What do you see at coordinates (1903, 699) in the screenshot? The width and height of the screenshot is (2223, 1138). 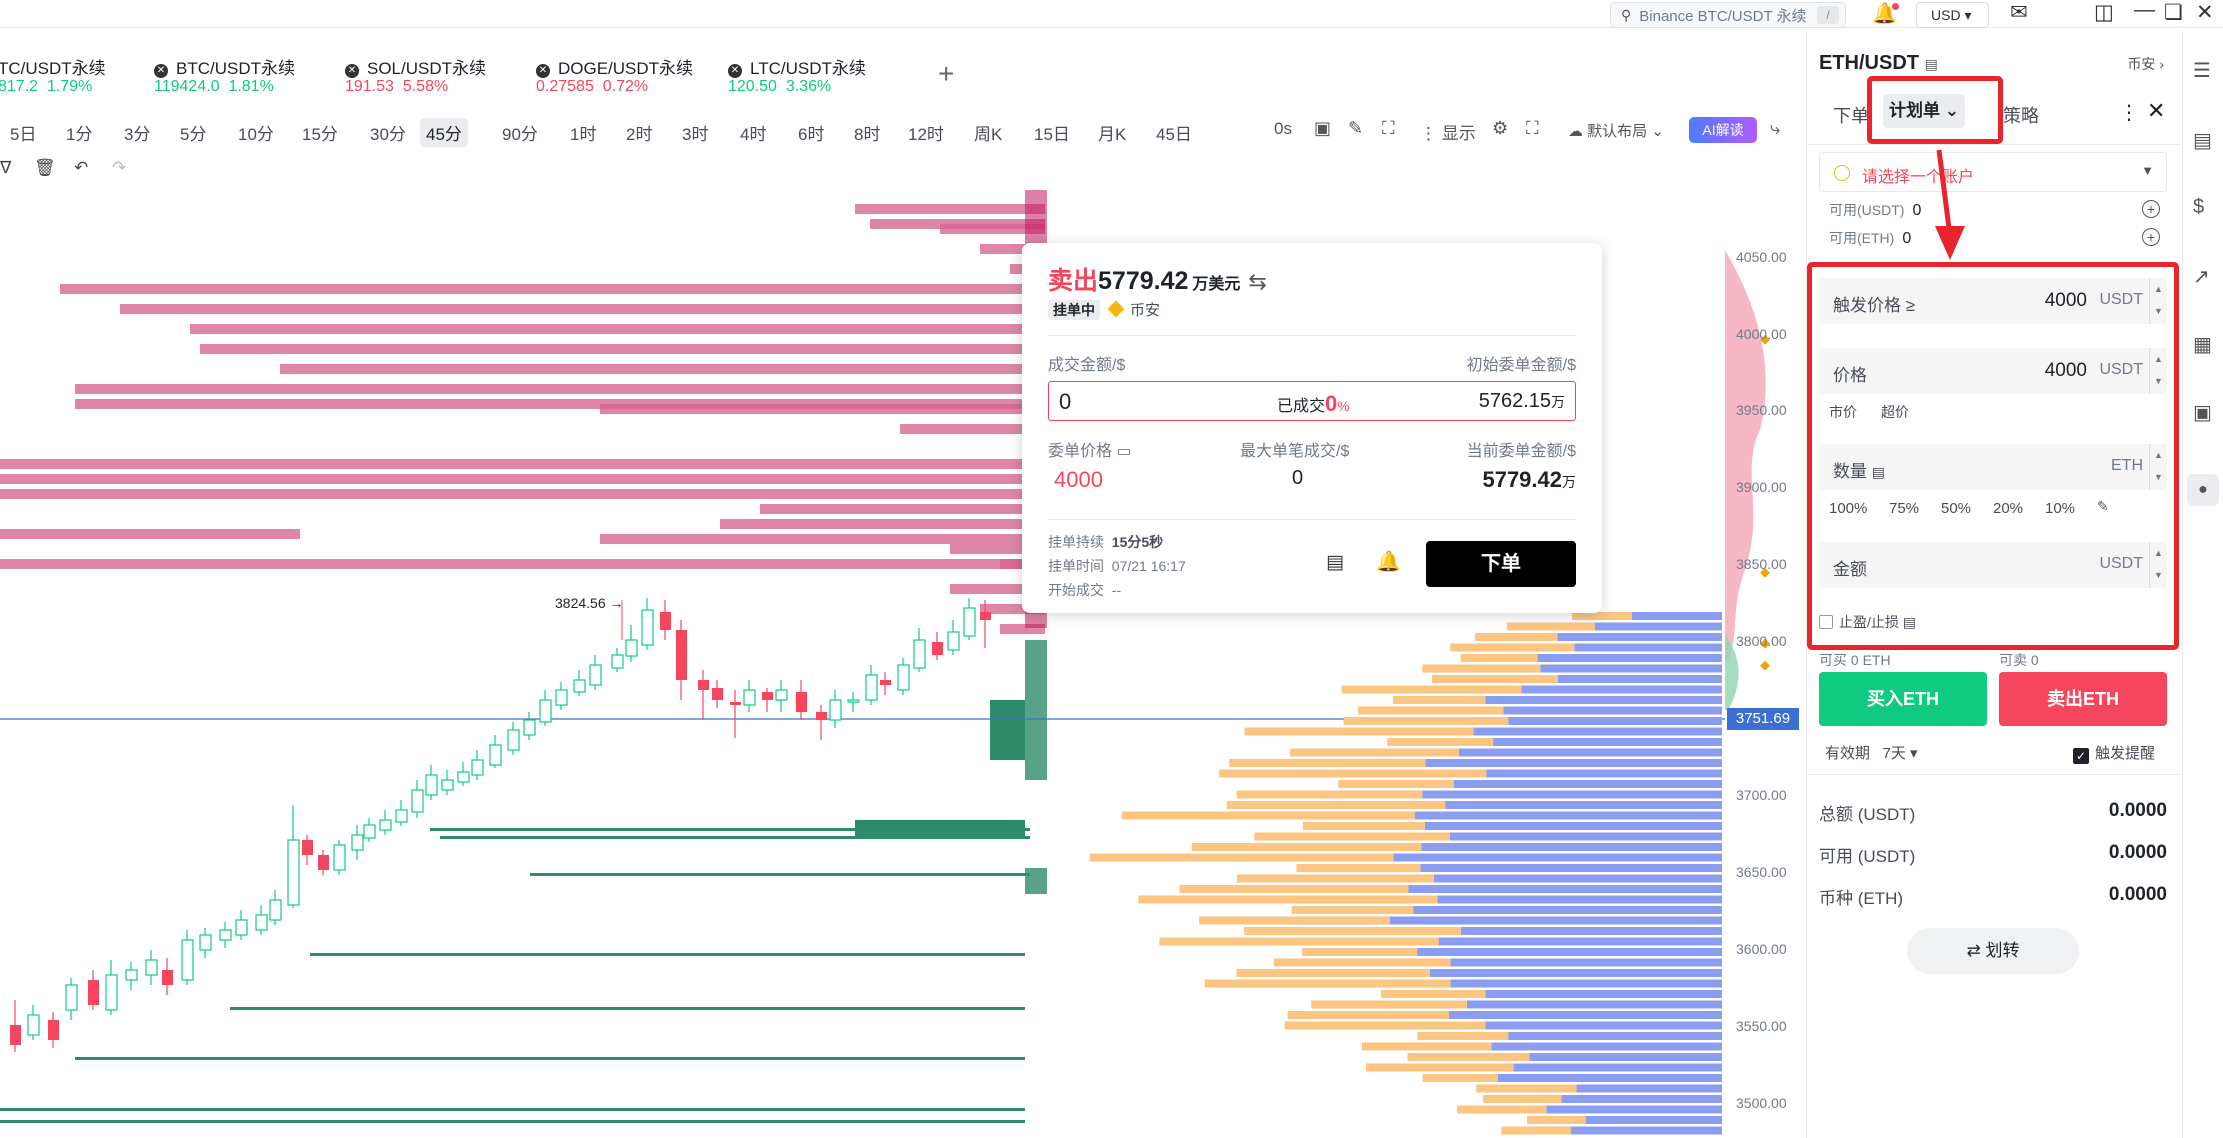 I see `buy-eth-button: 买入ETH` at bounding box center [1903, 699].